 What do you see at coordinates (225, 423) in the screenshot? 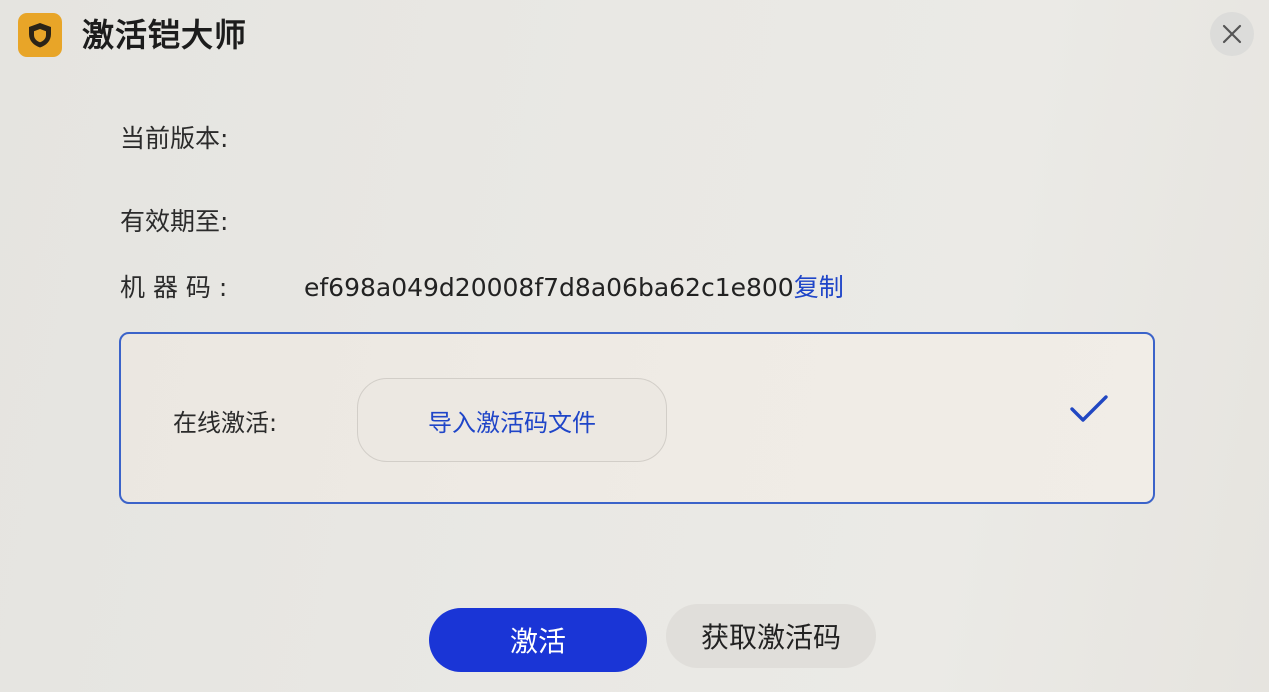
I see `online-activation-label: 在线激活:` at bounding box center [225, 423].